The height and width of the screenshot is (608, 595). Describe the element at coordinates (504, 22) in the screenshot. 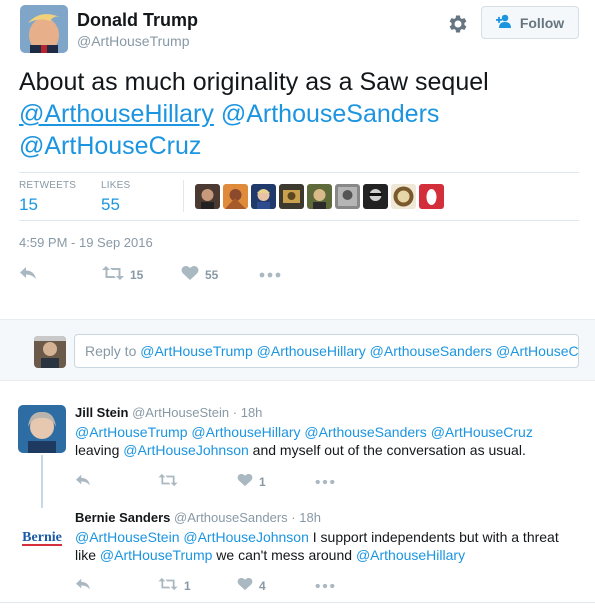

I see `add-user-icon` at that location.